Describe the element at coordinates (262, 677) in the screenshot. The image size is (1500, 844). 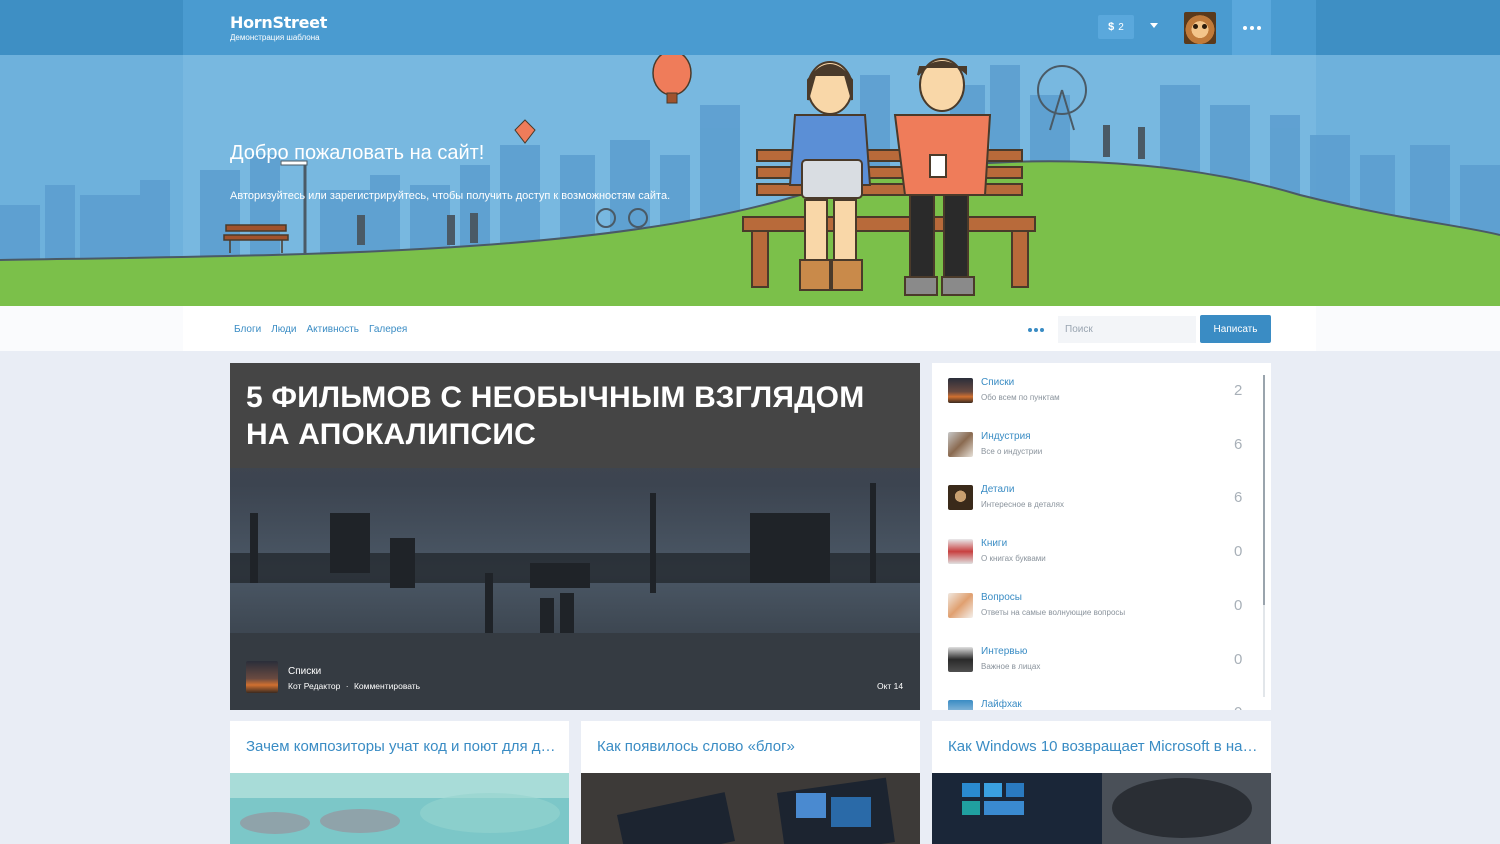
I see `category-thumbnail` at that location.